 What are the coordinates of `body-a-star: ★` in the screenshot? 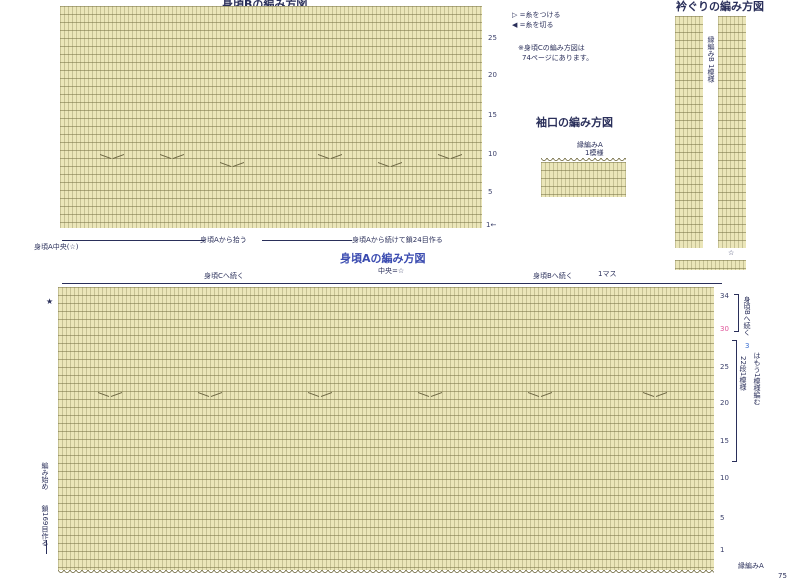 It's located at (50, 301).